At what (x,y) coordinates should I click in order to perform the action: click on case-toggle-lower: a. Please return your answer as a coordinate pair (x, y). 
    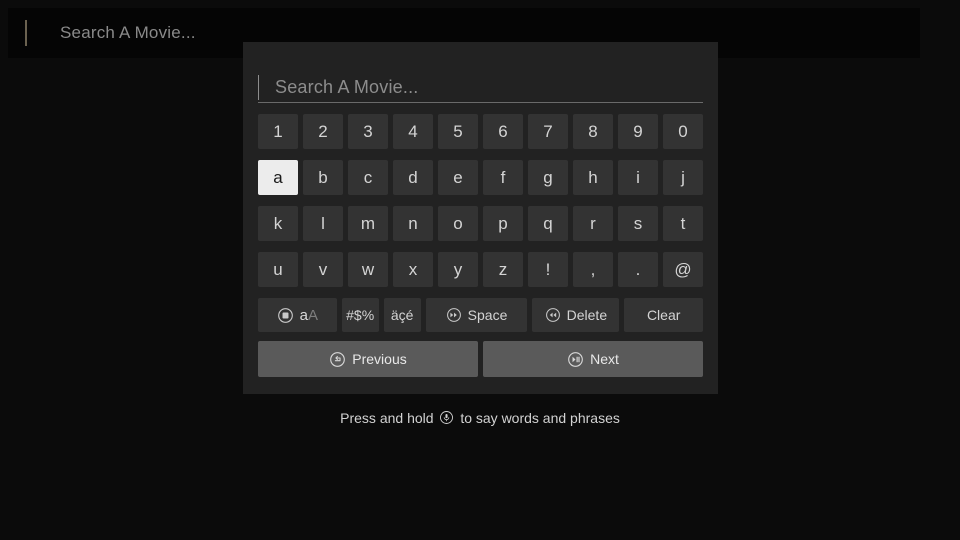
    Looking at the image, I should click on (303, 315).